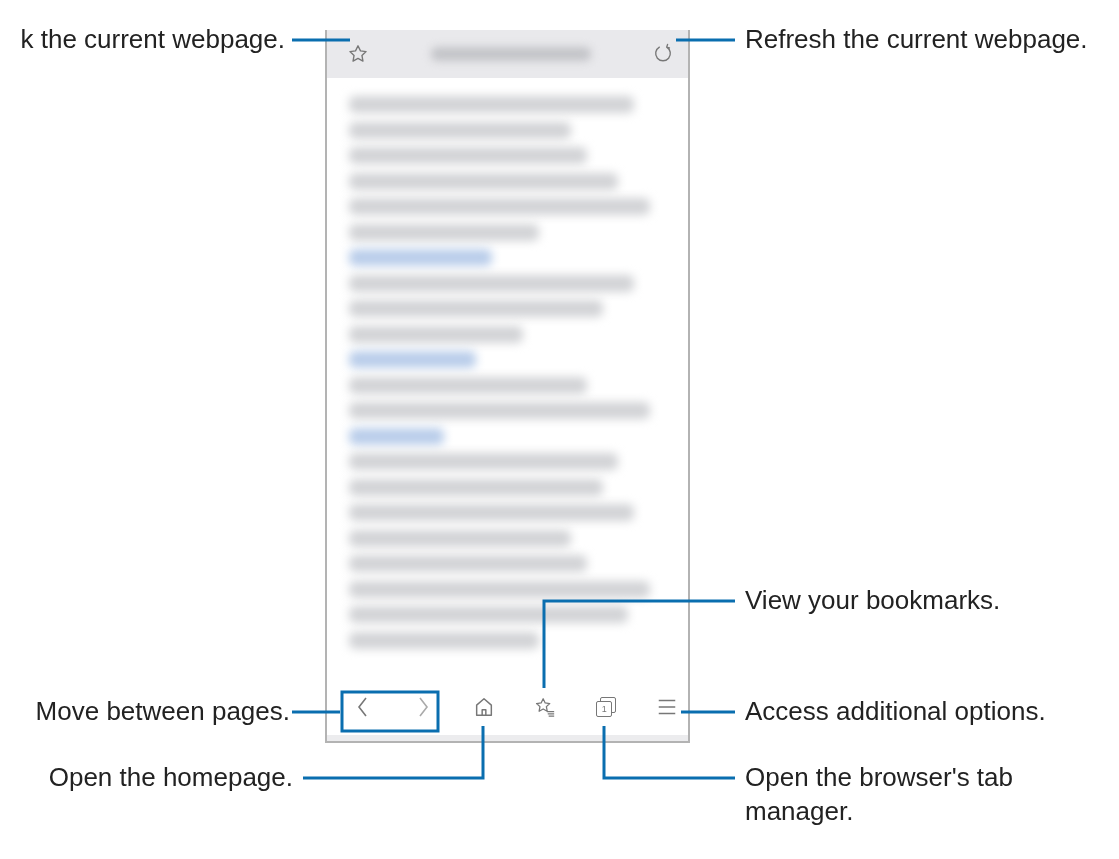 This screenshot has height=859, width=1119. What do you see at coordinates (873, 600) in the screenshot?
I see `callout-text: View your bookmarks.` at bounding box center [873, 600].